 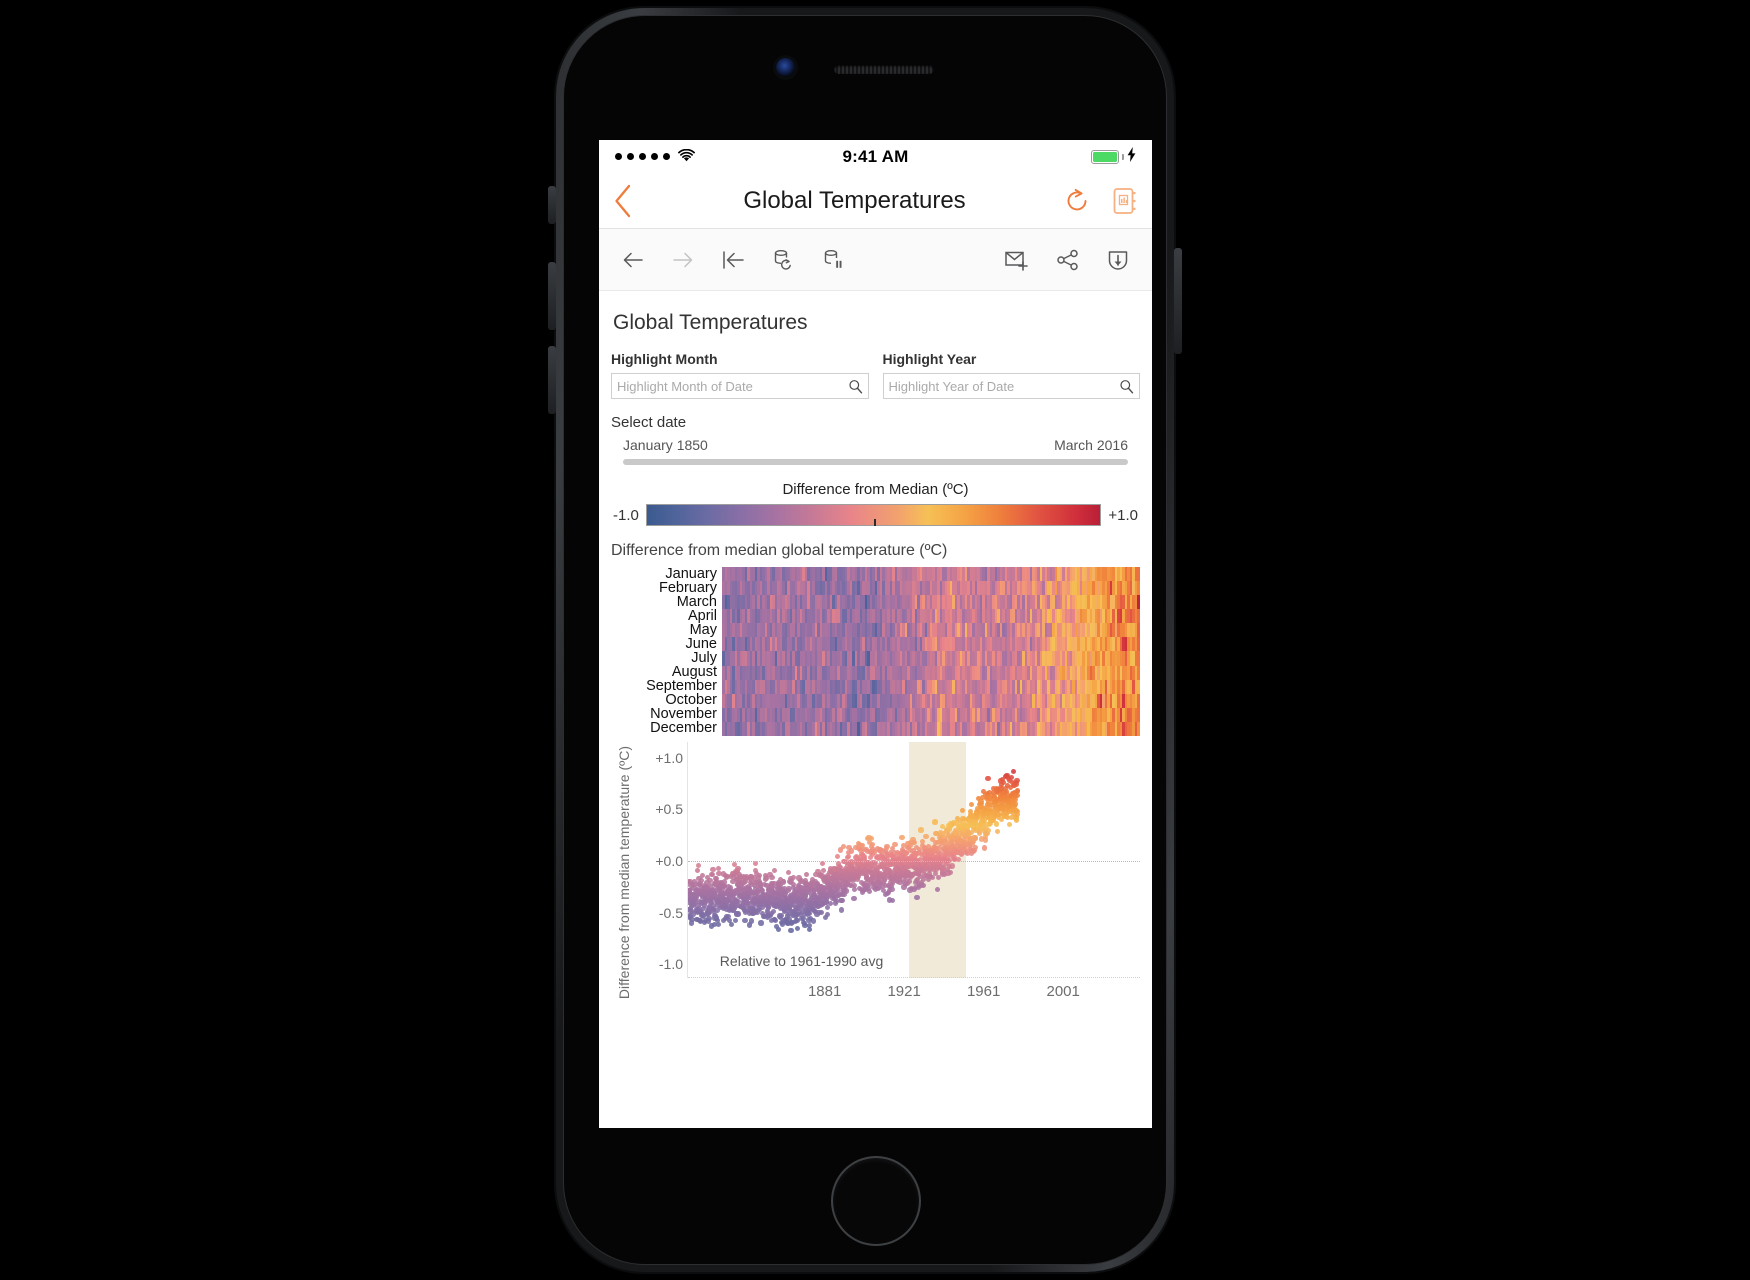 What do you see at coordinates (1017, 260) in the screenshot?
I see `subscribe-mail-icon` at bounding box center [1017, 260].